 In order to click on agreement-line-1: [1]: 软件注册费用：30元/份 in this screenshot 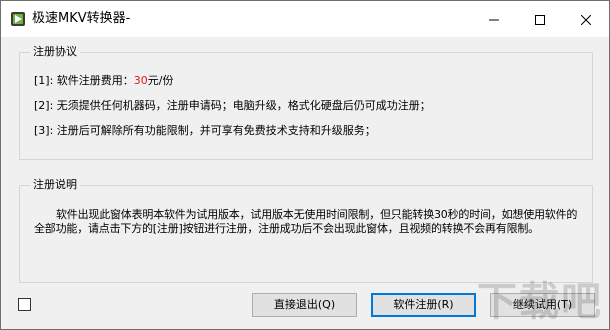, I will do `click(104, 81)`.